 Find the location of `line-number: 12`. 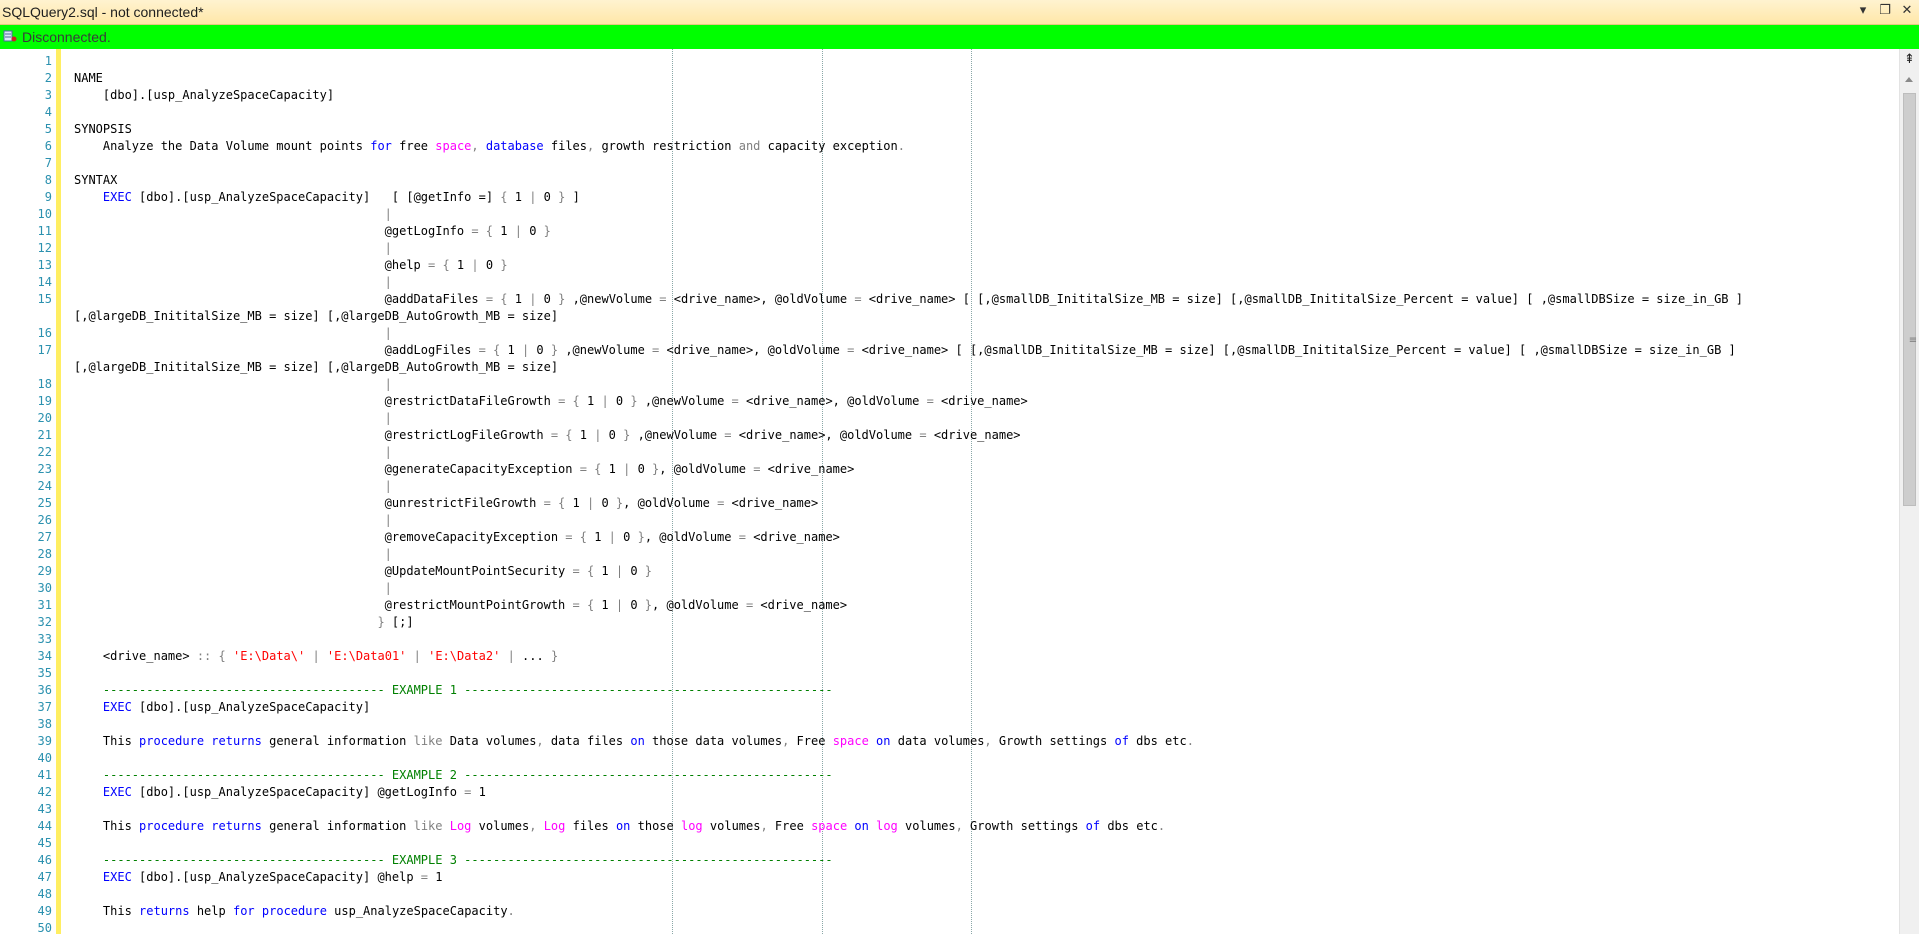

line-number: 12 is located at coordinates (44, 248).